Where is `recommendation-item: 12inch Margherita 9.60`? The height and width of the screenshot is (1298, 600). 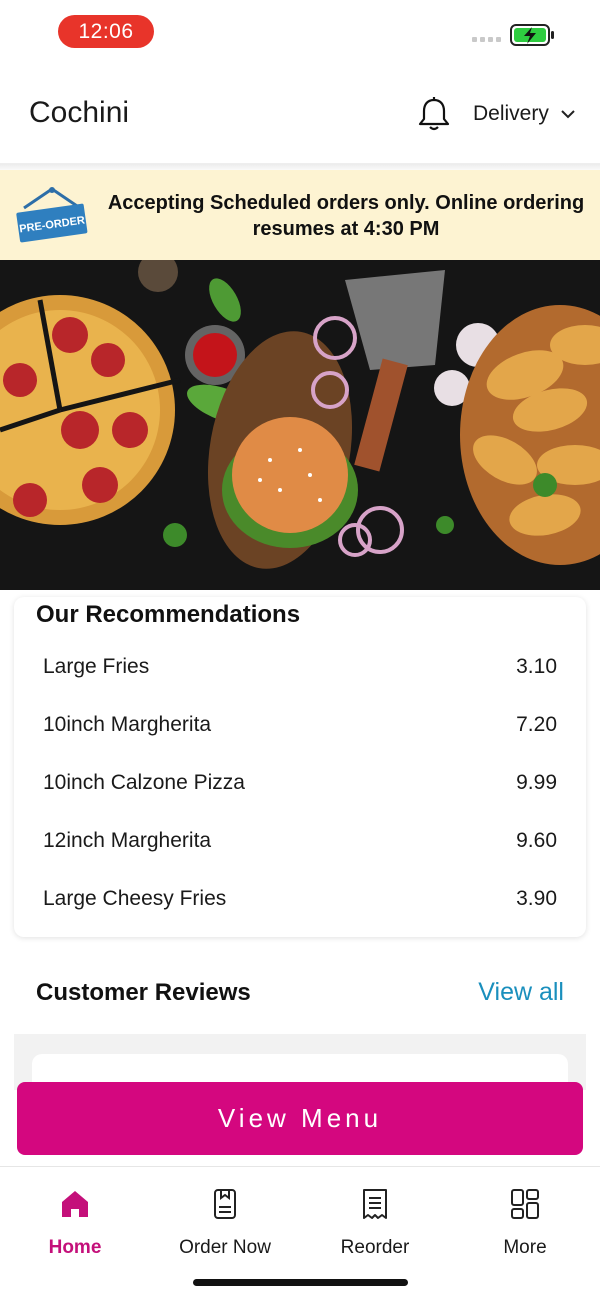 recommendation-item: 12inch Margherita 9.60 is located at coordinates (300, 841).